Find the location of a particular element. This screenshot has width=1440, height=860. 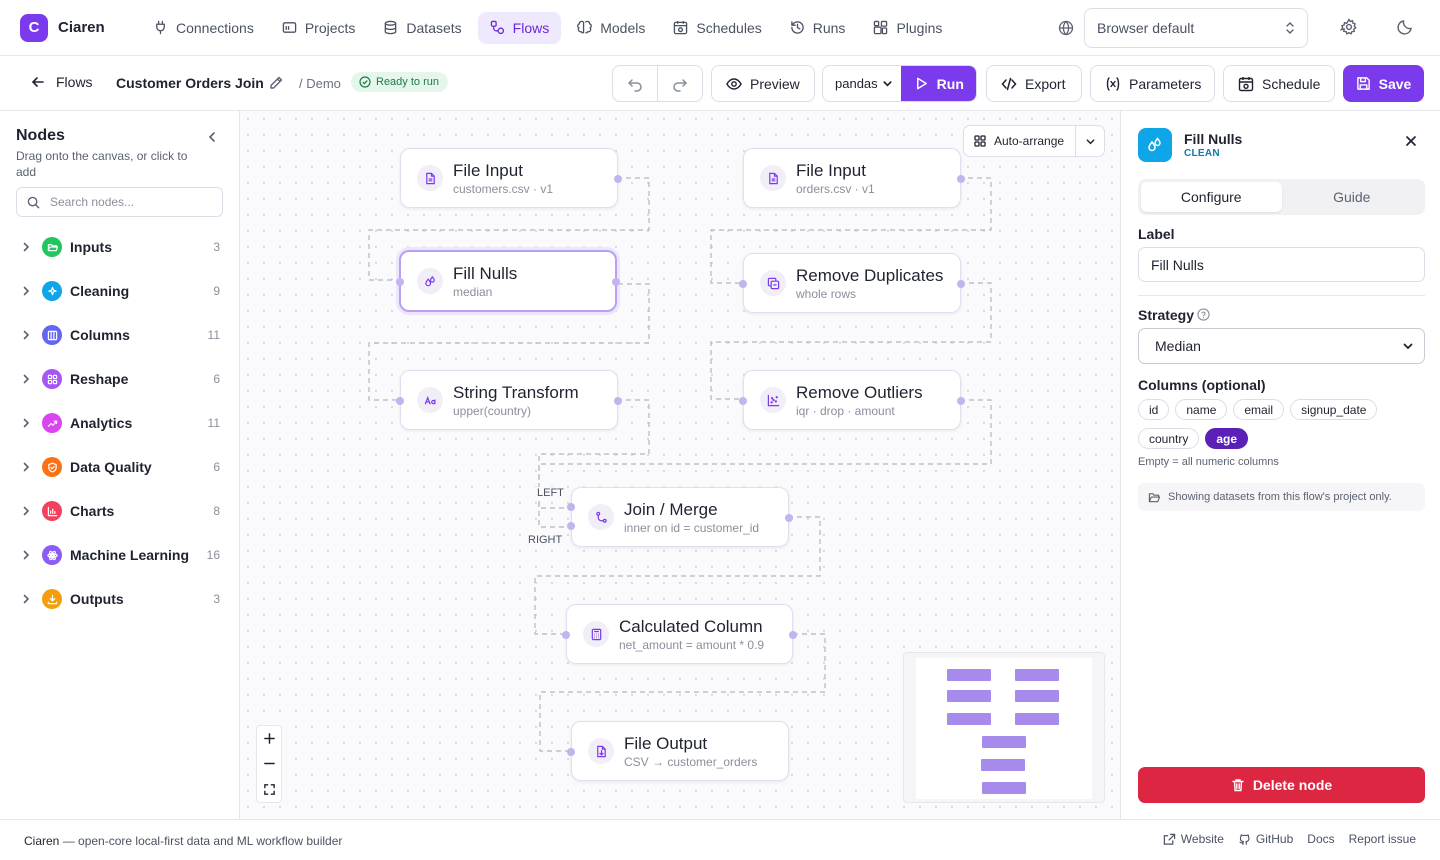

schedule-button: Schedule is located at coordinates (1279, 83).